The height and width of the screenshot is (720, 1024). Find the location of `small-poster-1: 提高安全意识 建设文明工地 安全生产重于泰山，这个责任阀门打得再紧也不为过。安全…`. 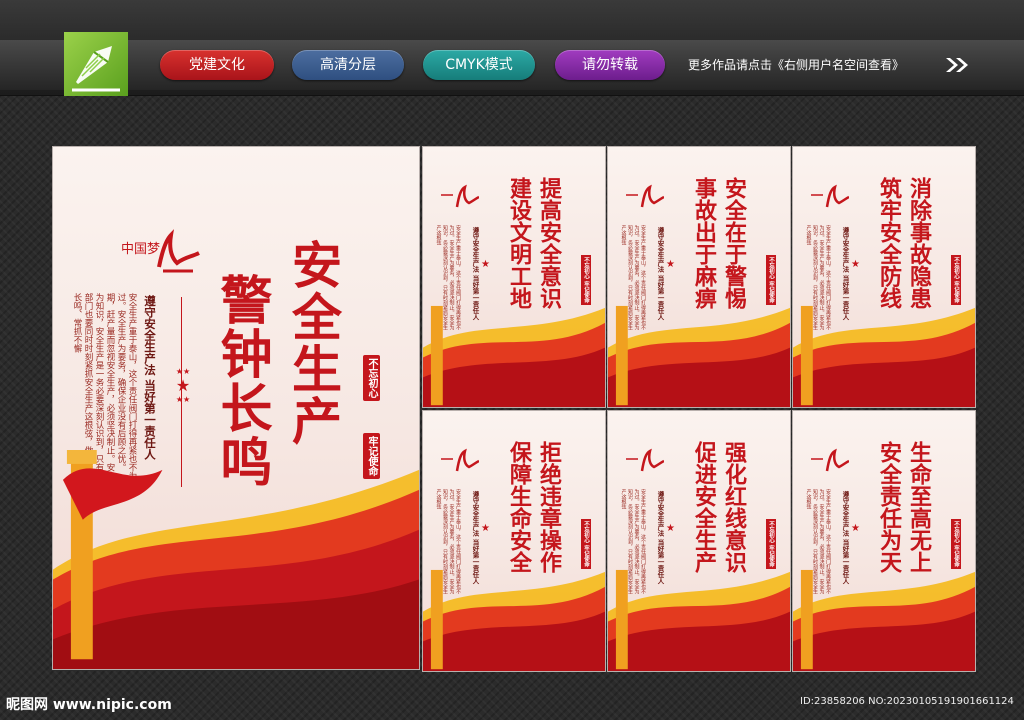

small-poster-1: 提高安全意识 建设文明工地 安全生产重于泰山，这个责任阀门打得再紧也不为过。安全… is located at coordinates (514, 277).